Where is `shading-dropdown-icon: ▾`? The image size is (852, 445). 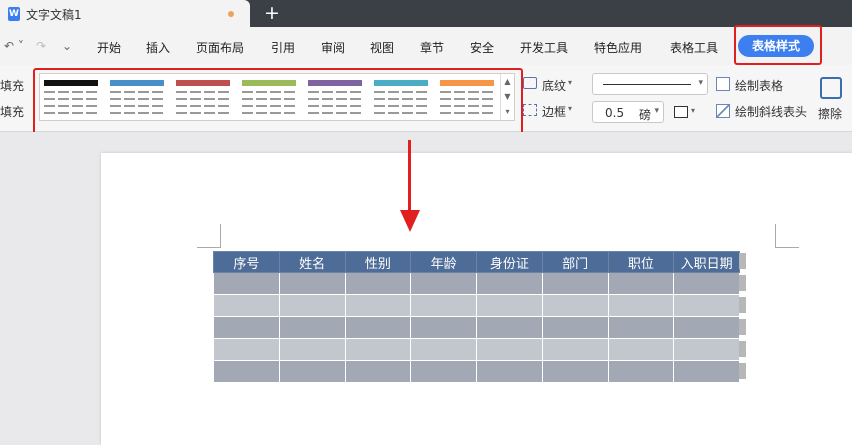
shading-dropdown-icon: ▾ is located at coordinates (570, 82).